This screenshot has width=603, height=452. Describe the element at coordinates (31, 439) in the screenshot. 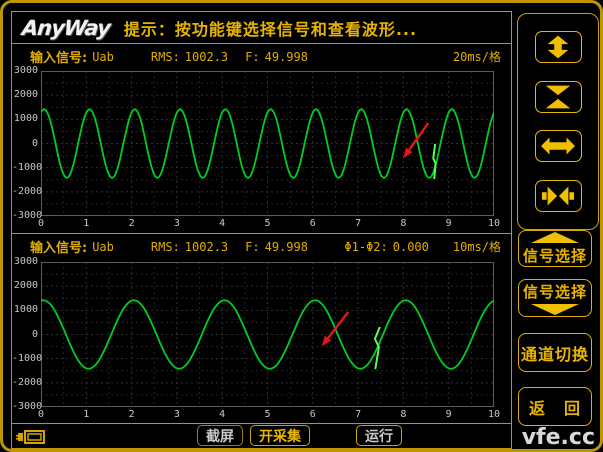

I see `power-status-icon` at that location.